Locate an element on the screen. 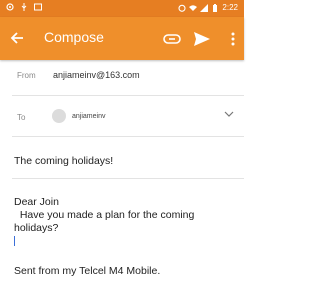 The image size is (320, 284). status-right: 2:22 is located at coordinates (208, 7).